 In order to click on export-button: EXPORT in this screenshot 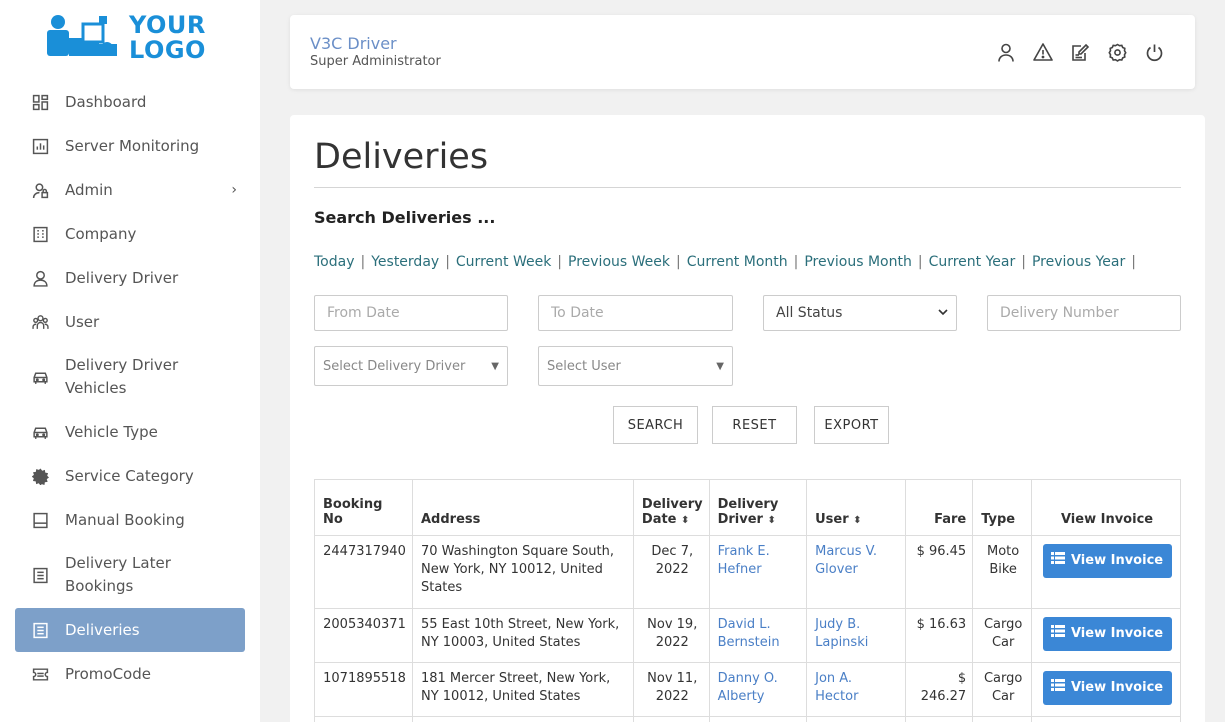, I will do `click(851, 425)`.